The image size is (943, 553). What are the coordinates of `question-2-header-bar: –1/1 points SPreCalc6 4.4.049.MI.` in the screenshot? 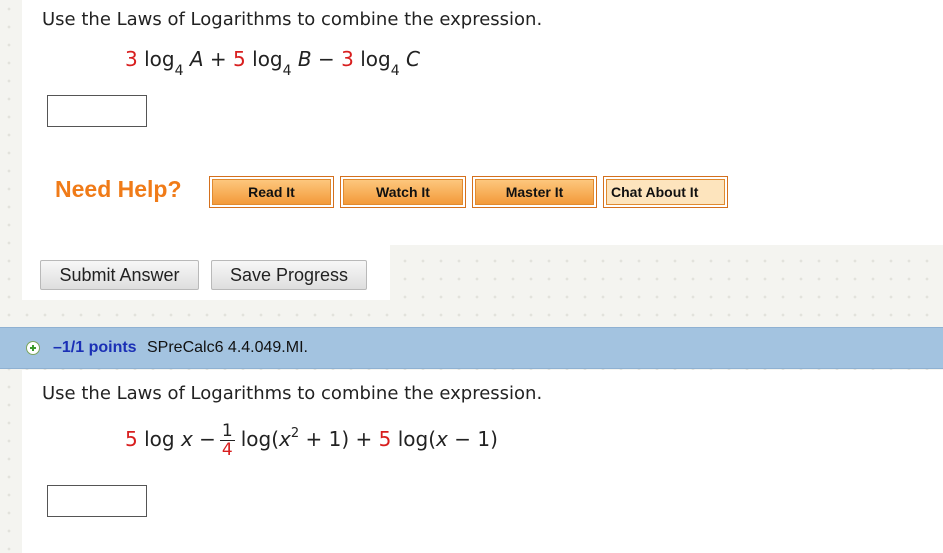 It's located at (471, 348).